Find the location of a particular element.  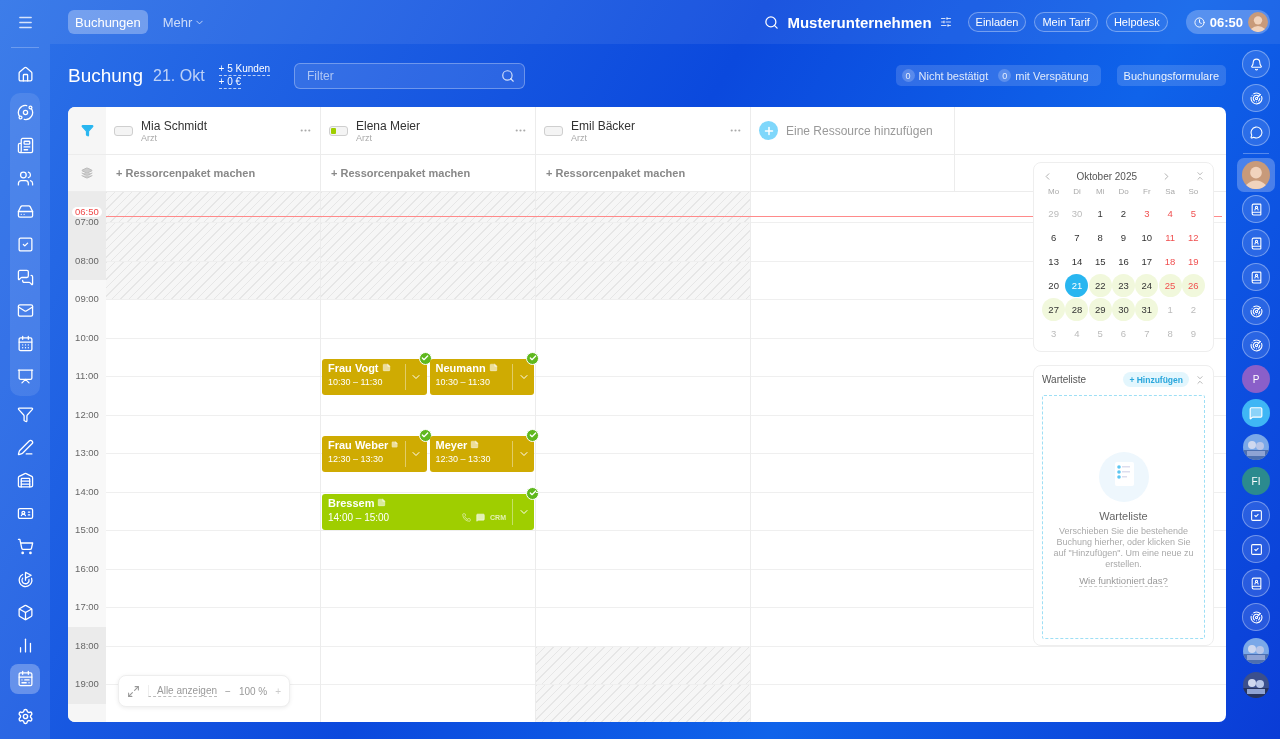

target-icon is located at coordinates (25, 579).